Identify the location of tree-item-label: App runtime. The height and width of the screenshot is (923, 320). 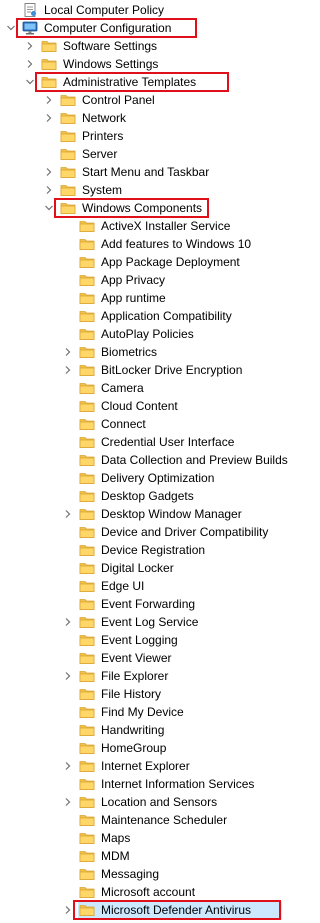
(133, 298).